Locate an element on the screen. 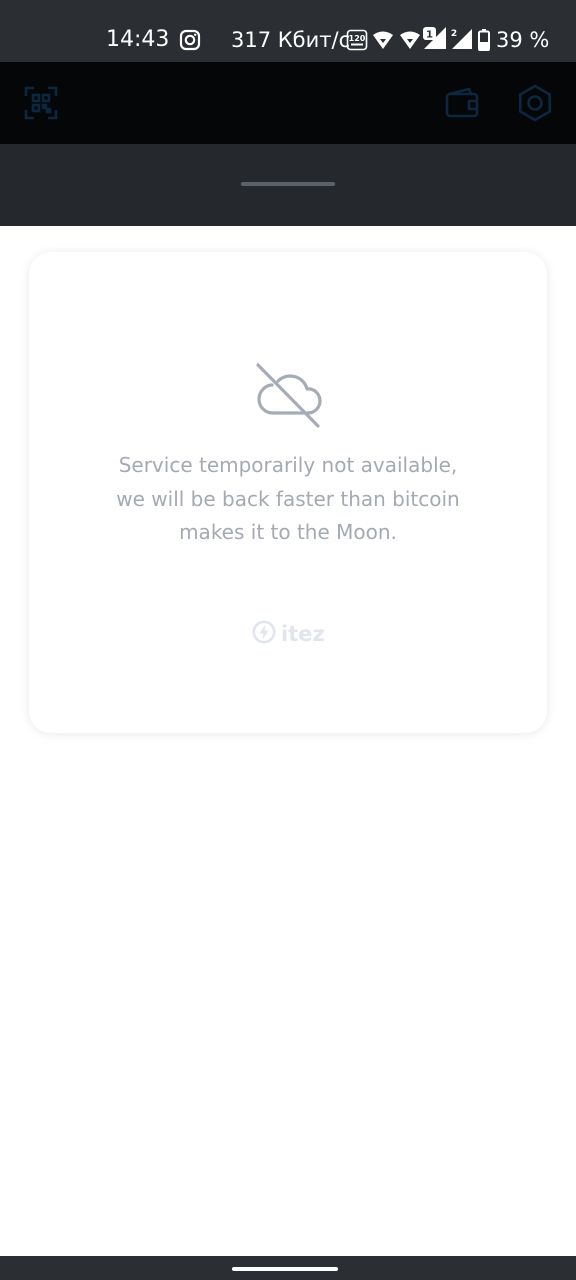 This screenshot has height=1280, width=576. brand-logo: itez is located at coordinates (288, 634).